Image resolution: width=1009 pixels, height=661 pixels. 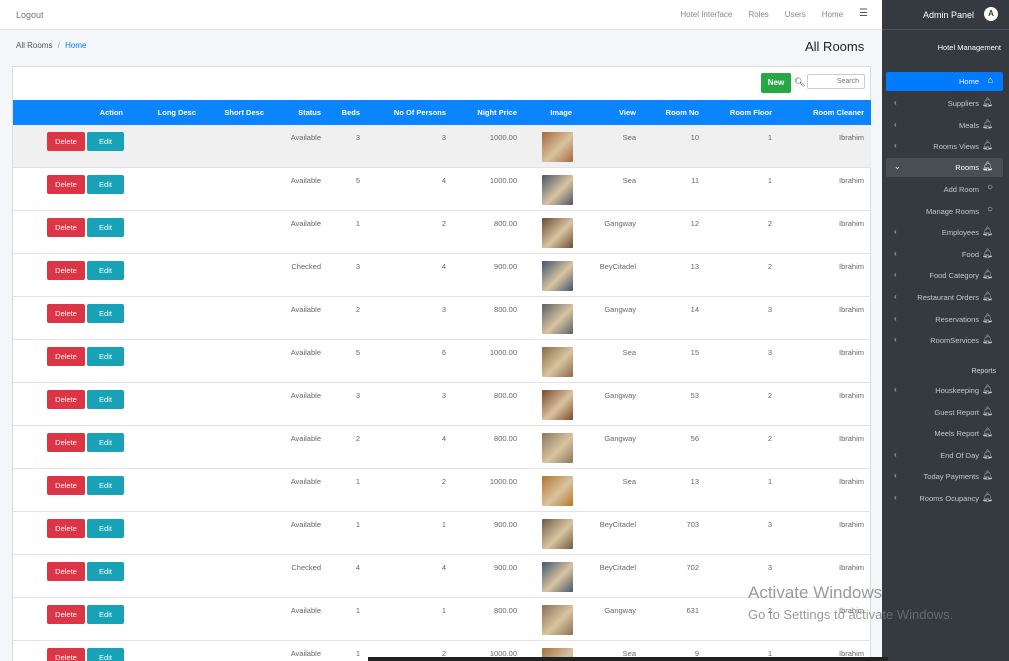 I want to click on sidebar-item-manage-rooms: Manage Rooms ○, so click(x=944, y=211).